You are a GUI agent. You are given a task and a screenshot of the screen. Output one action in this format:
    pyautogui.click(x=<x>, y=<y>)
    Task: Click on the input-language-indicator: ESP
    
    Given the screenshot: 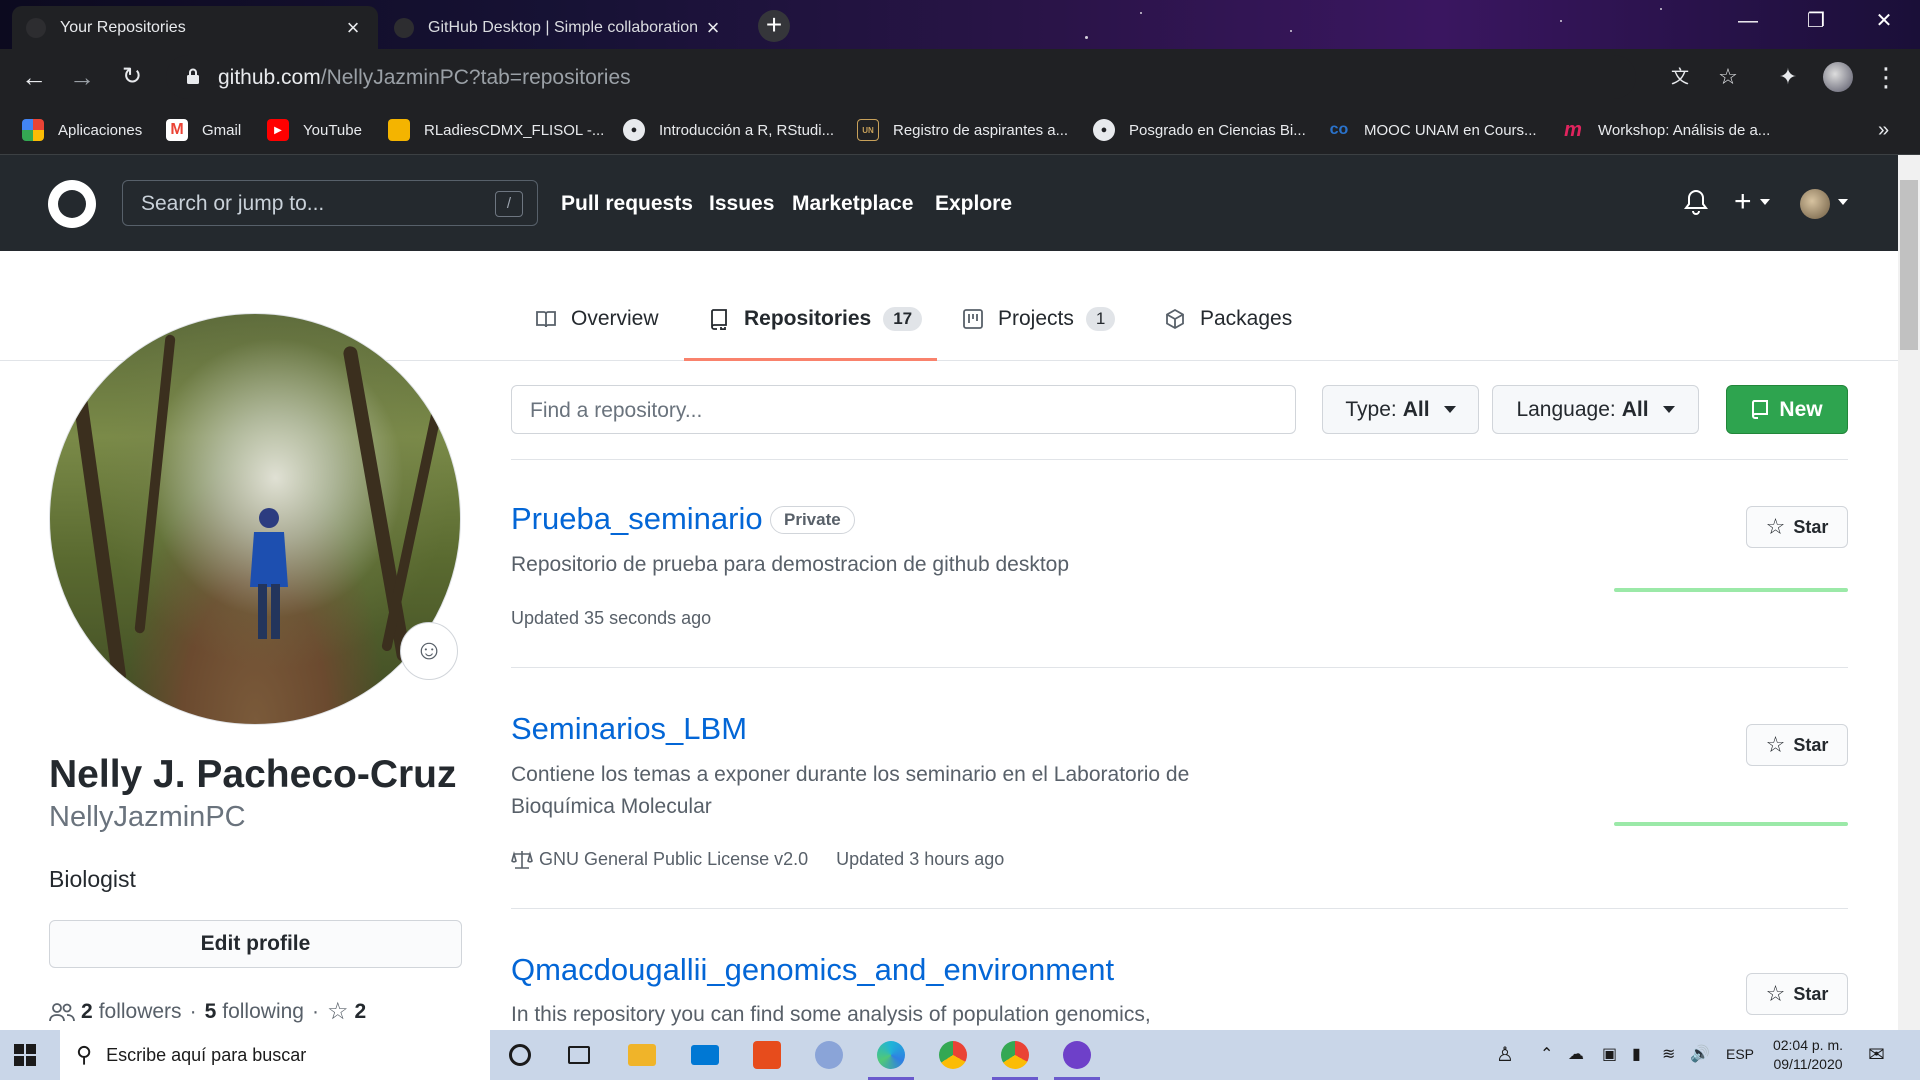 What is the action you would take?
    pyautogui.click(x=1740, y=1054)
    